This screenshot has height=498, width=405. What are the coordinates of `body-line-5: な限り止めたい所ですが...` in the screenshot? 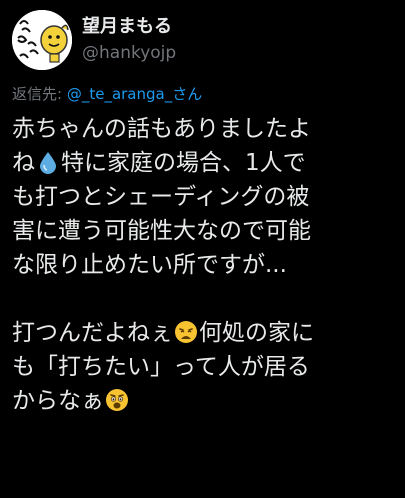 It's located at (149, 265).